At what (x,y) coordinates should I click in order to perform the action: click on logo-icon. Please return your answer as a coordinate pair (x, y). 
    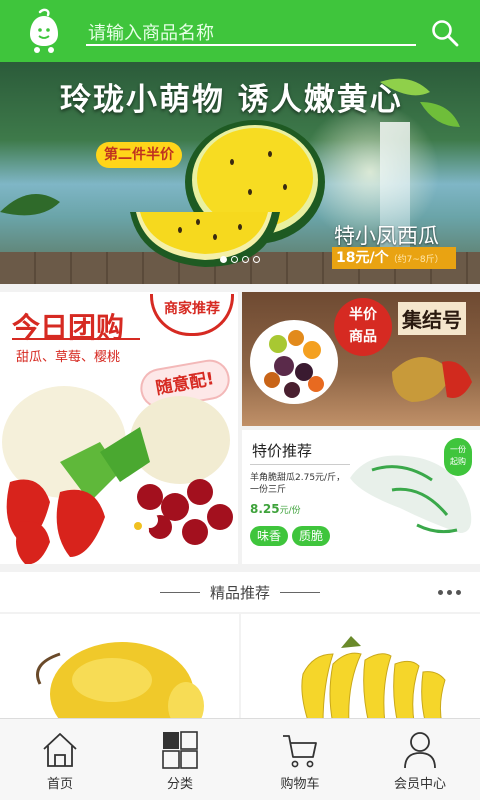
    Looking at the image, I should click on (44, 31).